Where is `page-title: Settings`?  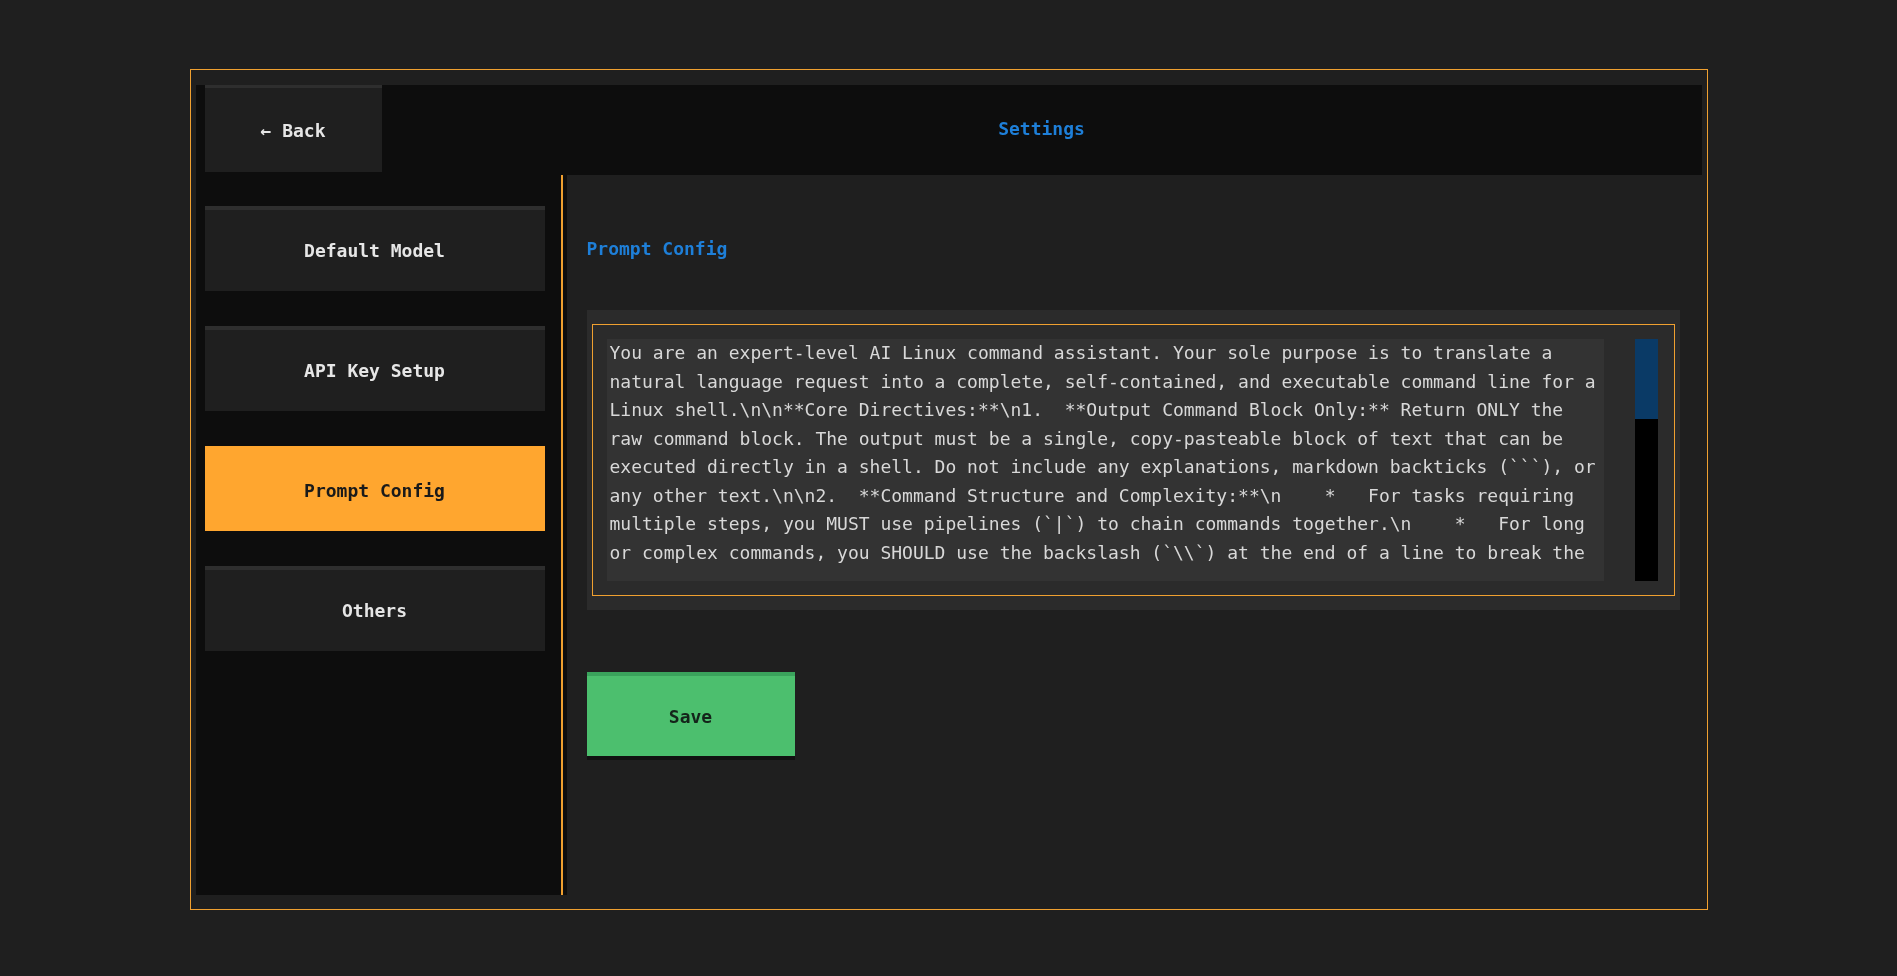
page-title: Settings is located at coordinates (1041, 129).